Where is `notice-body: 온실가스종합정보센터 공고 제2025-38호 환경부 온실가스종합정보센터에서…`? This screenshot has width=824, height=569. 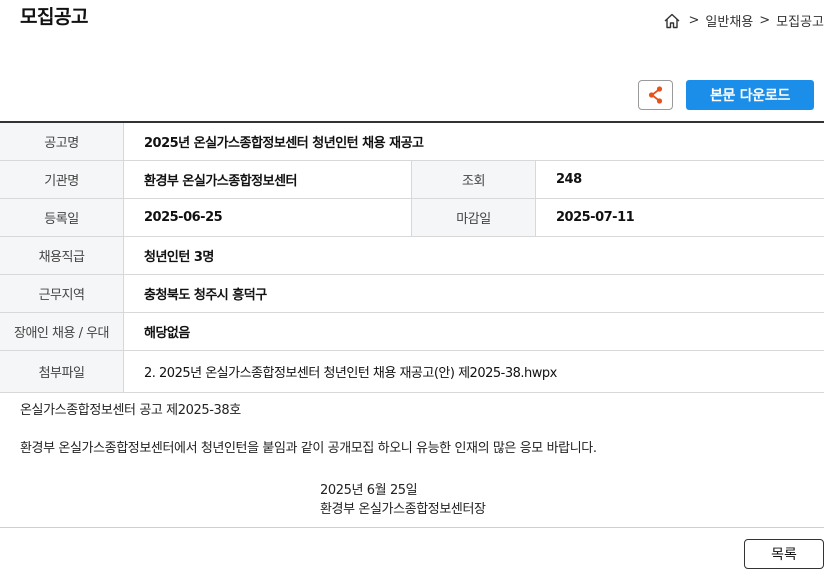 notice-body: 온실가스종합정보센터 공고 제2025-38호 환경부 온실가스종합정보센터에서… is located at coordinates (415, 429).